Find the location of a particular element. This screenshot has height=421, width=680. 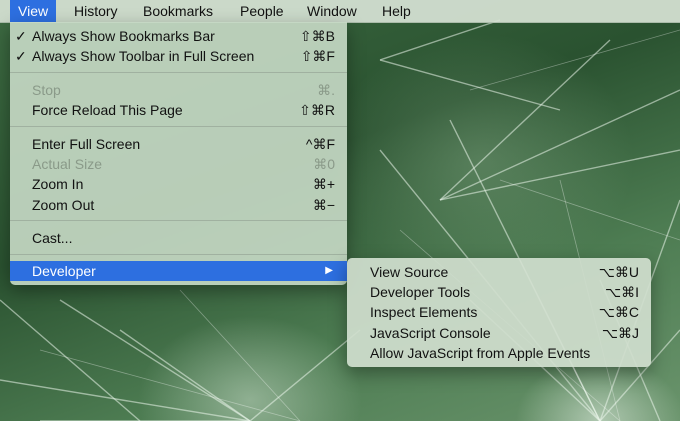

menu-item-label: Developer Tools is located at coordinates (420, 292).